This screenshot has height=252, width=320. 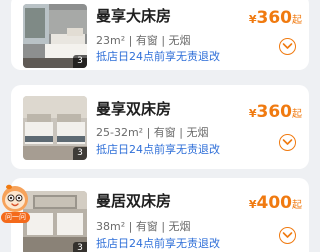 What do you see at coordinates (152, 132) in the screenshot?
I see `room-facilities: 25-32m² | 有窗 | 无烟` at bounding box center [152, 132].